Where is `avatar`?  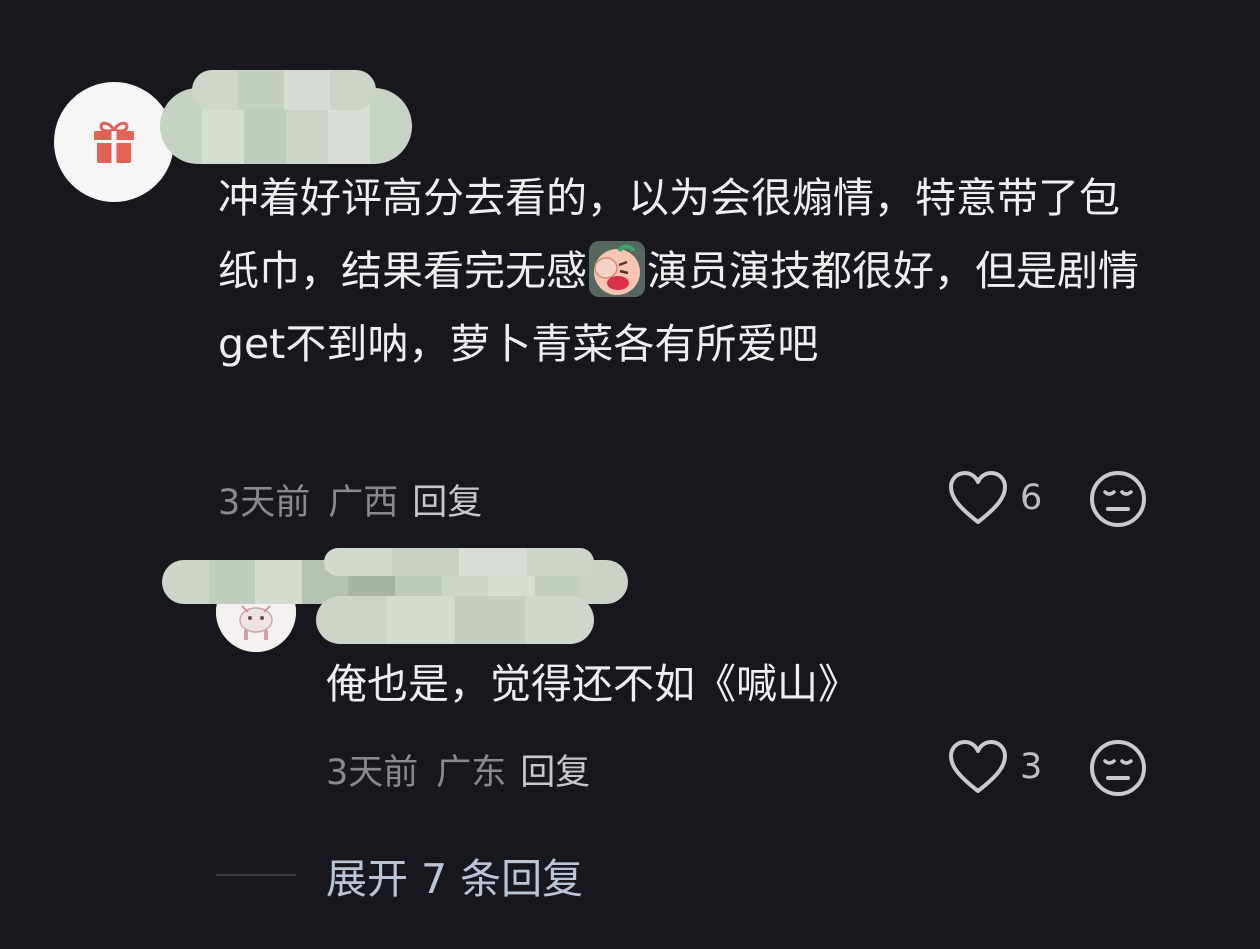 avatar is located at coordinates (114, 142).